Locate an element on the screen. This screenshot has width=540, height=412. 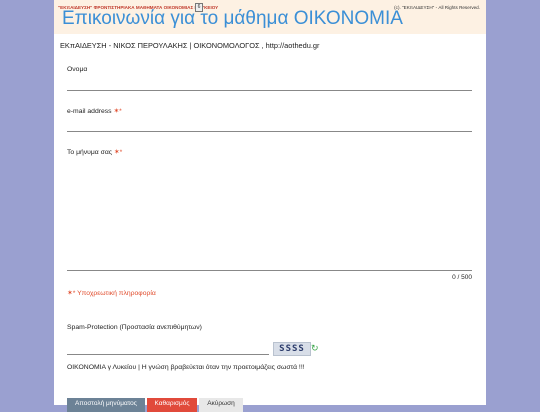
page-title: Επικοινωνία για το μάθημα ΟΙΚΟΝΟΜΙΑ is located at coordinates (232, 18).